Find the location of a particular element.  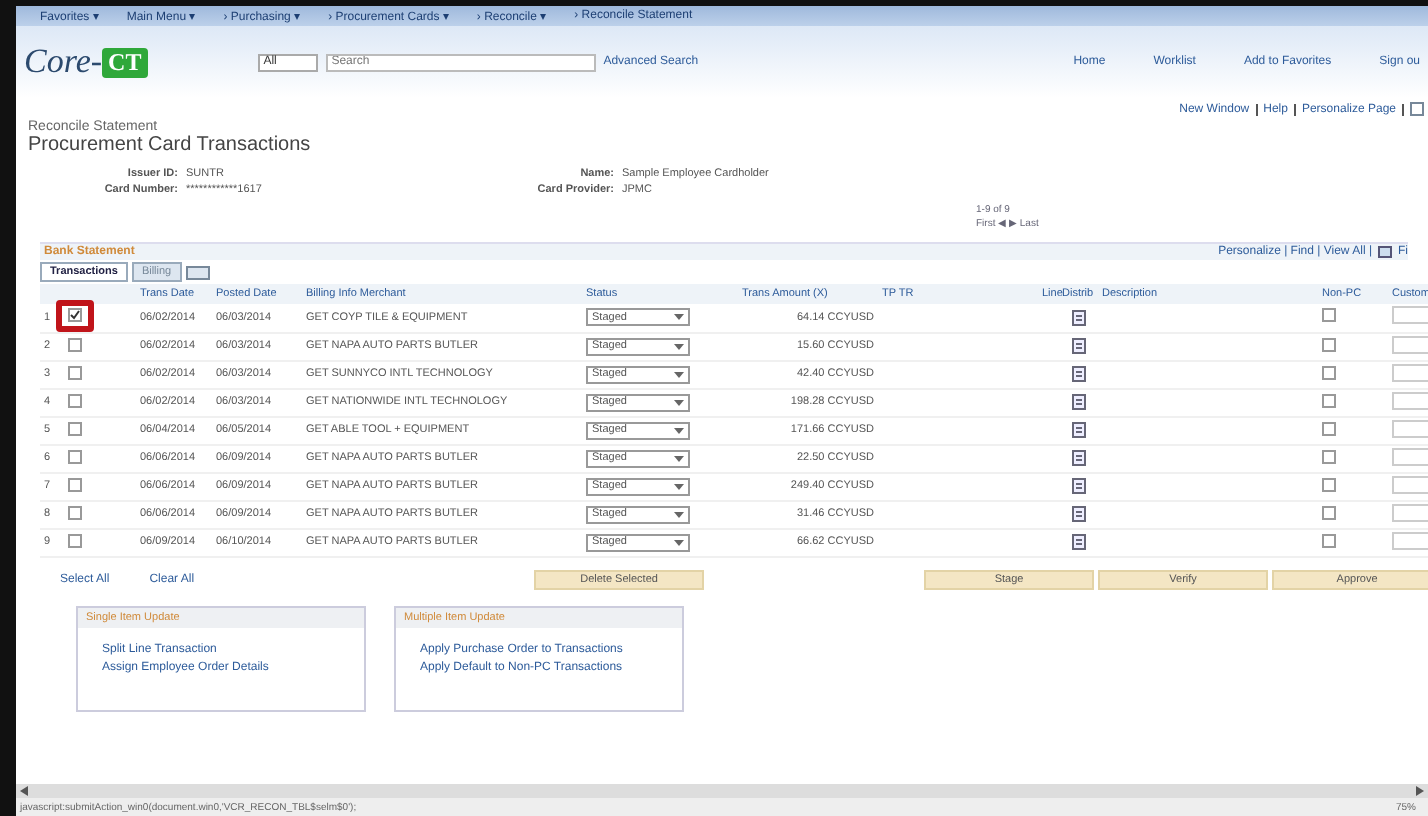

horizontal-scrollbar is located at coordinates (722, 791).